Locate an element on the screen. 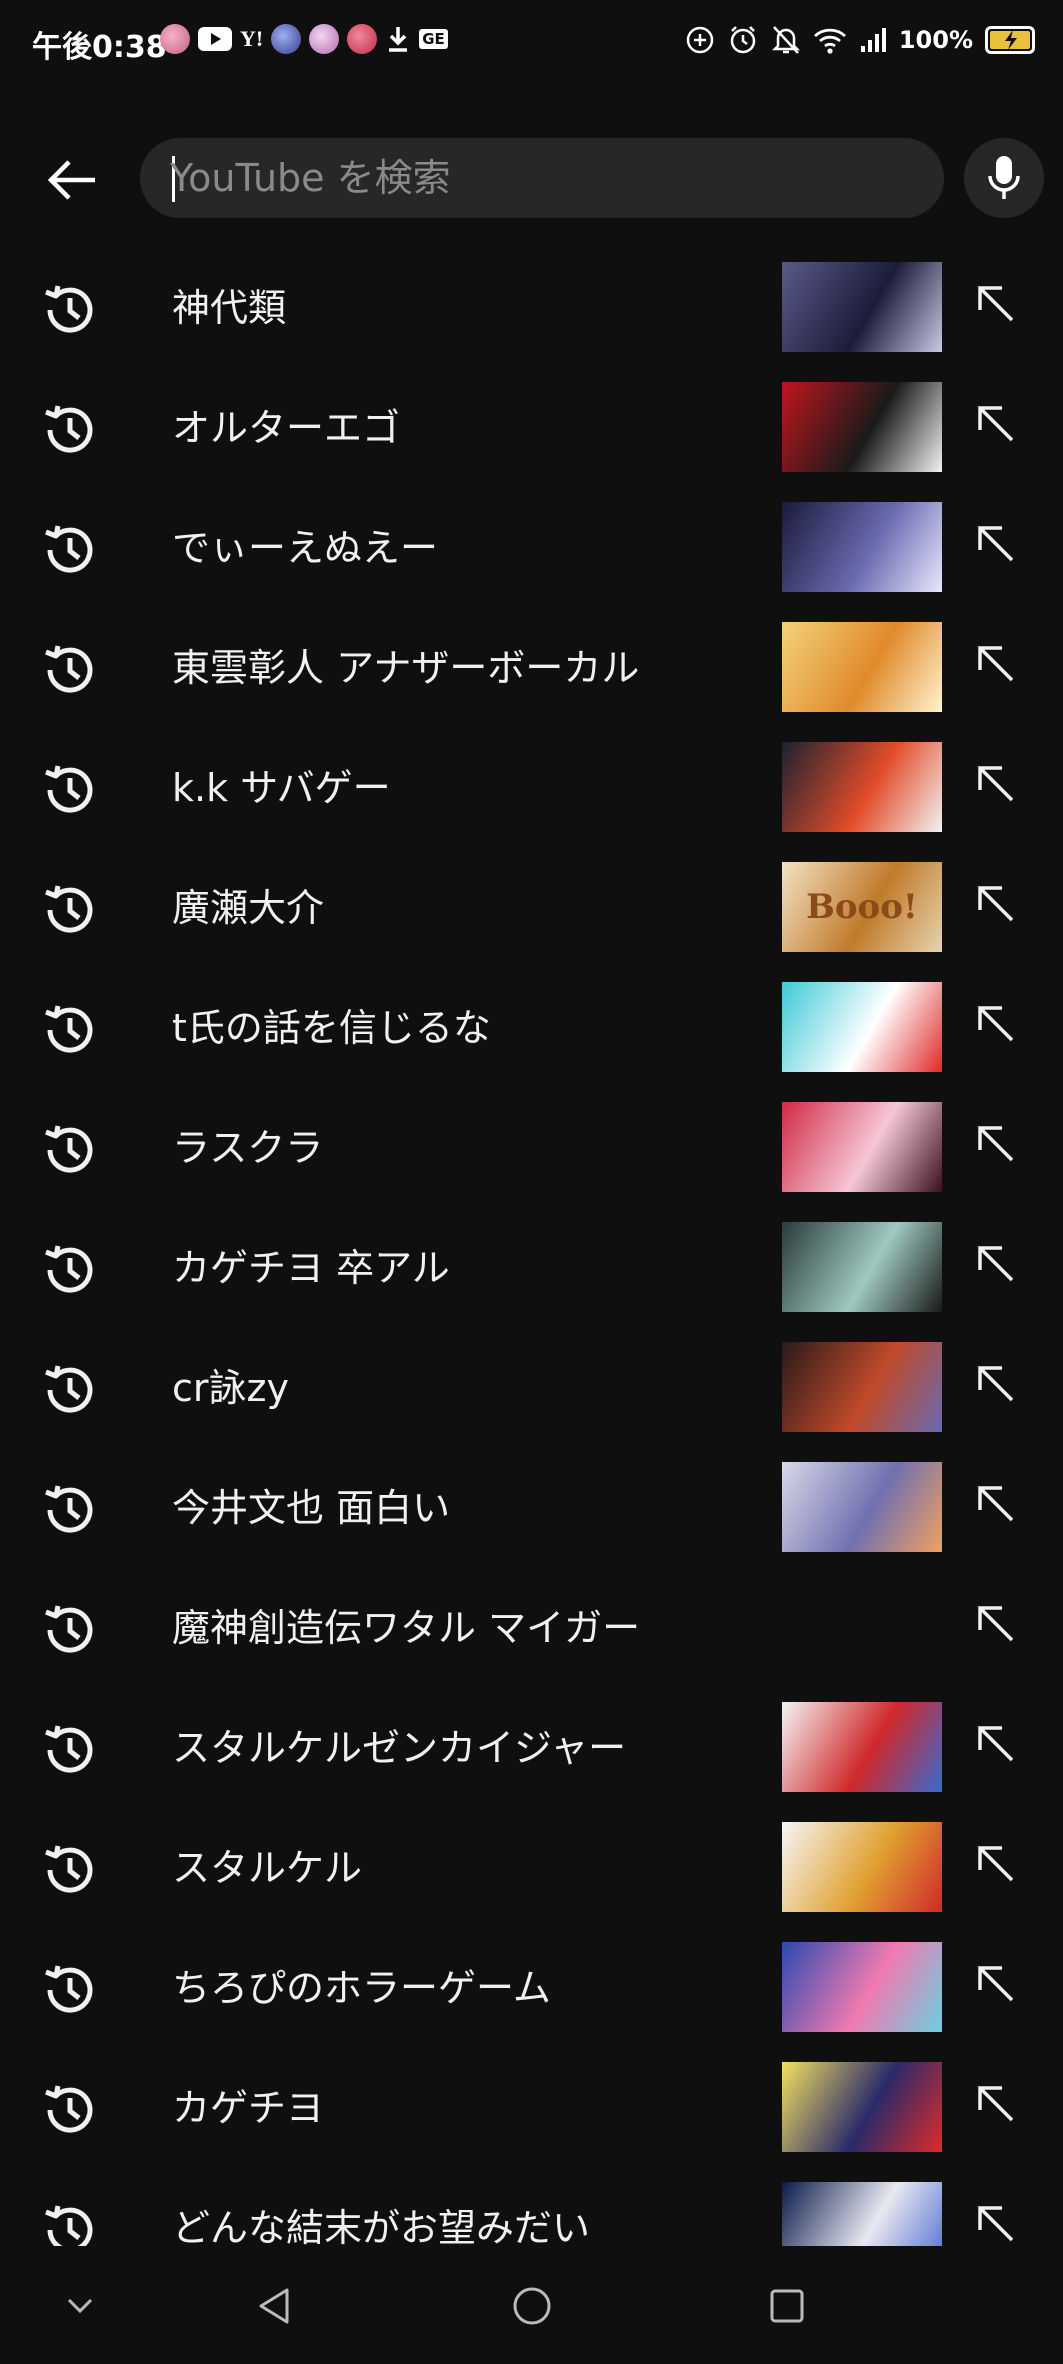 The width and height of the screenshot is (1063, 2364). history-item-label: cr詠zy is located at coordinates (230, 1388).